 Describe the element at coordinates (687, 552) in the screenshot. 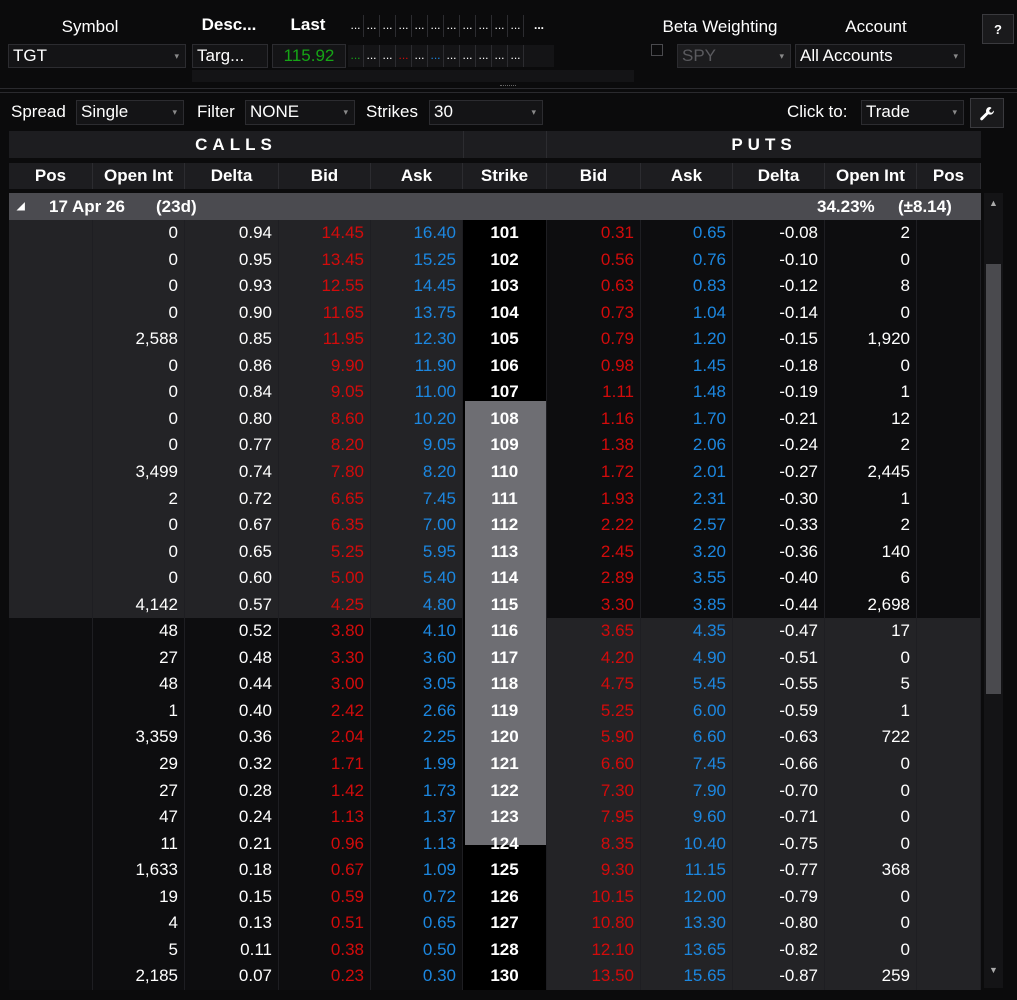

I see `cell-puts-ask: 3.20` at that location.